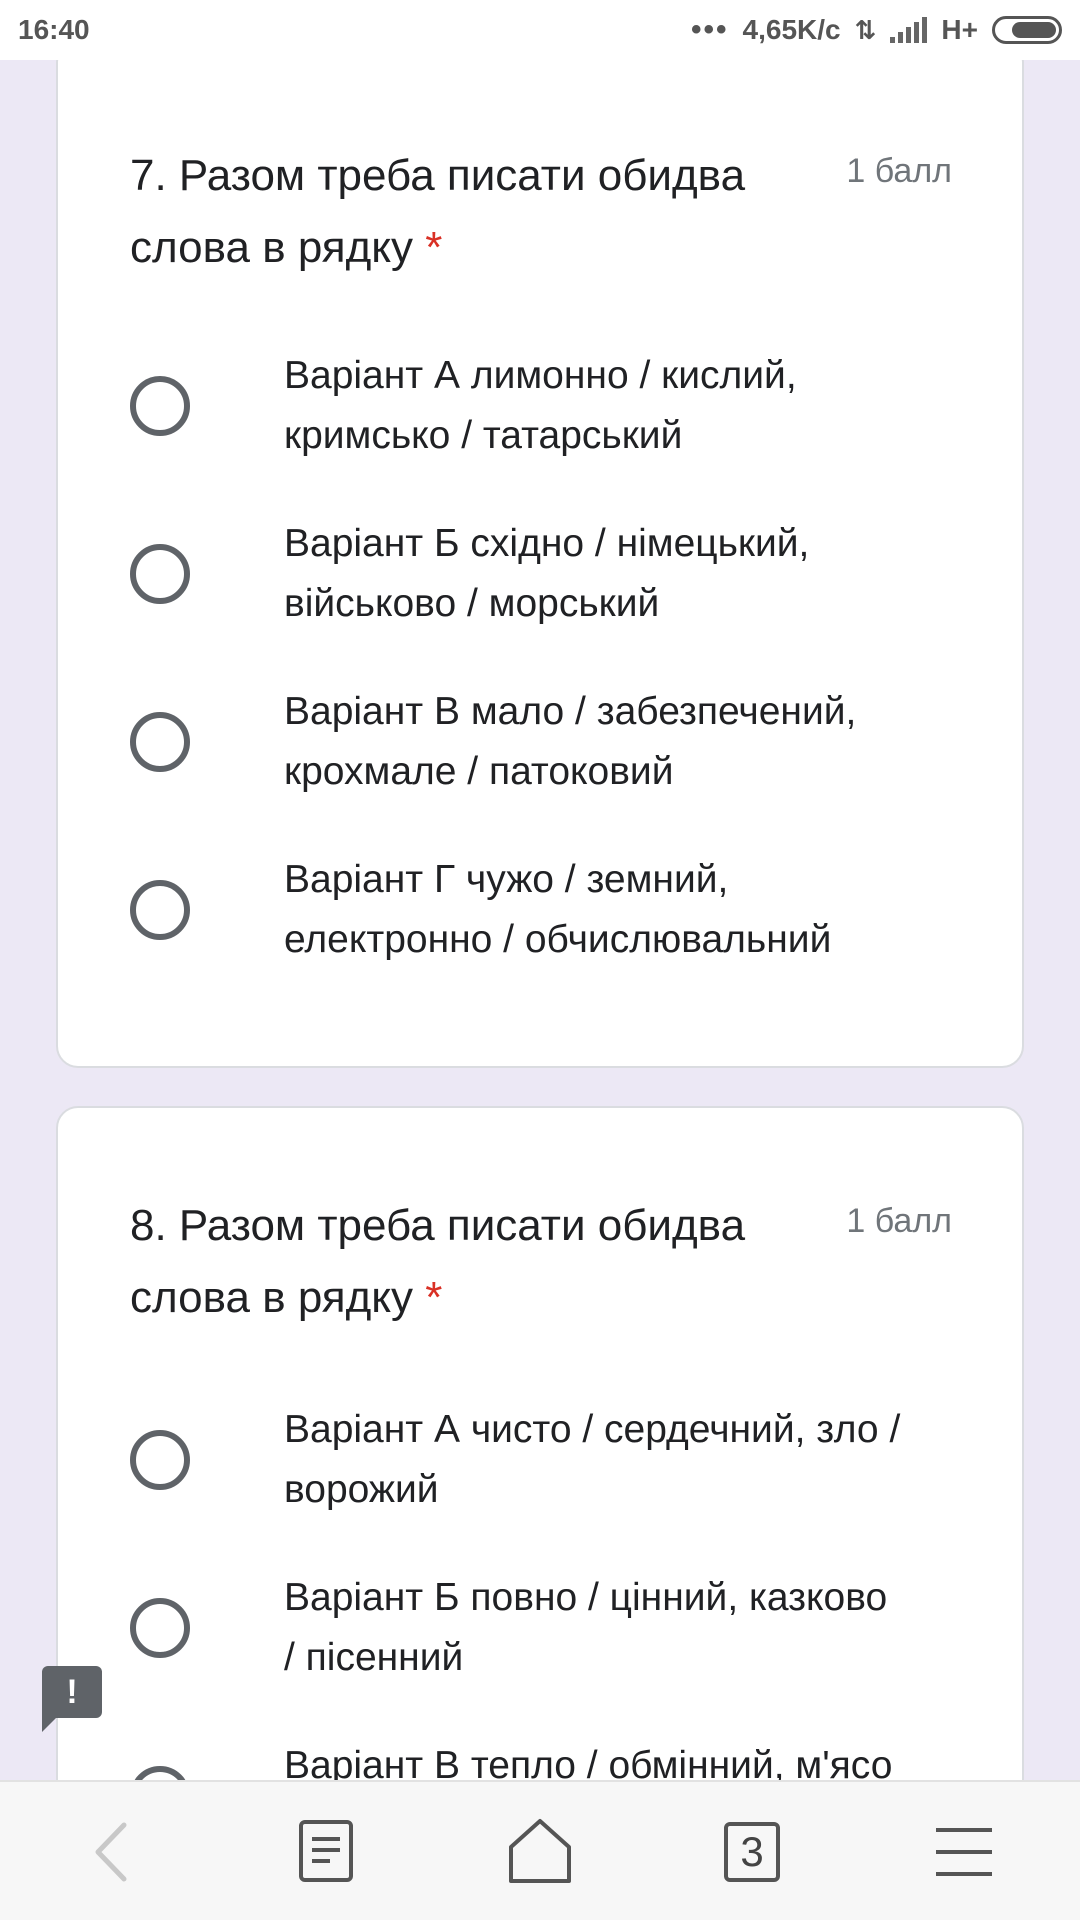 This screenshot has height=1920, width=1080. I want to click on browser-bottom-bar: 3, so click(540, 1850).